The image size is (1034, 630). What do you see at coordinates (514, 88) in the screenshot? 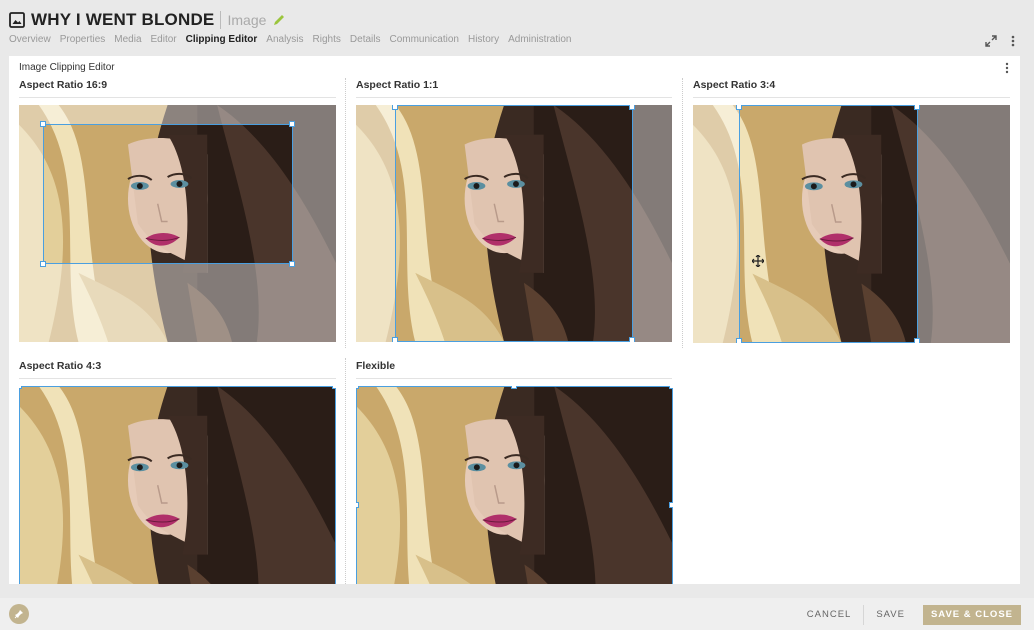
I see `clip-cell-1-1: Aspect Ratio 1:1` at bounding box center [514, 88].